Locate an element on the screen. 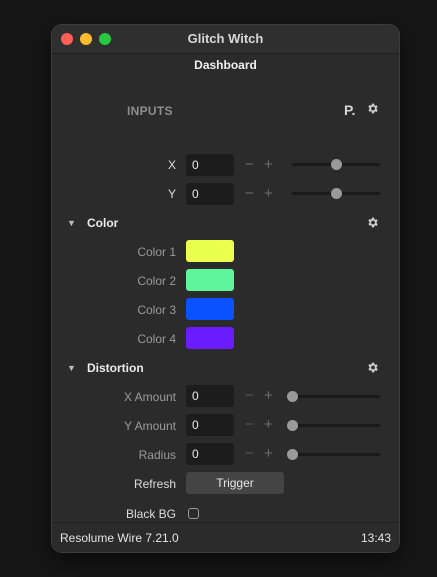 This screenshot has width=437, height=577. y-amount-slider-track is located at coordinates (336, 425).